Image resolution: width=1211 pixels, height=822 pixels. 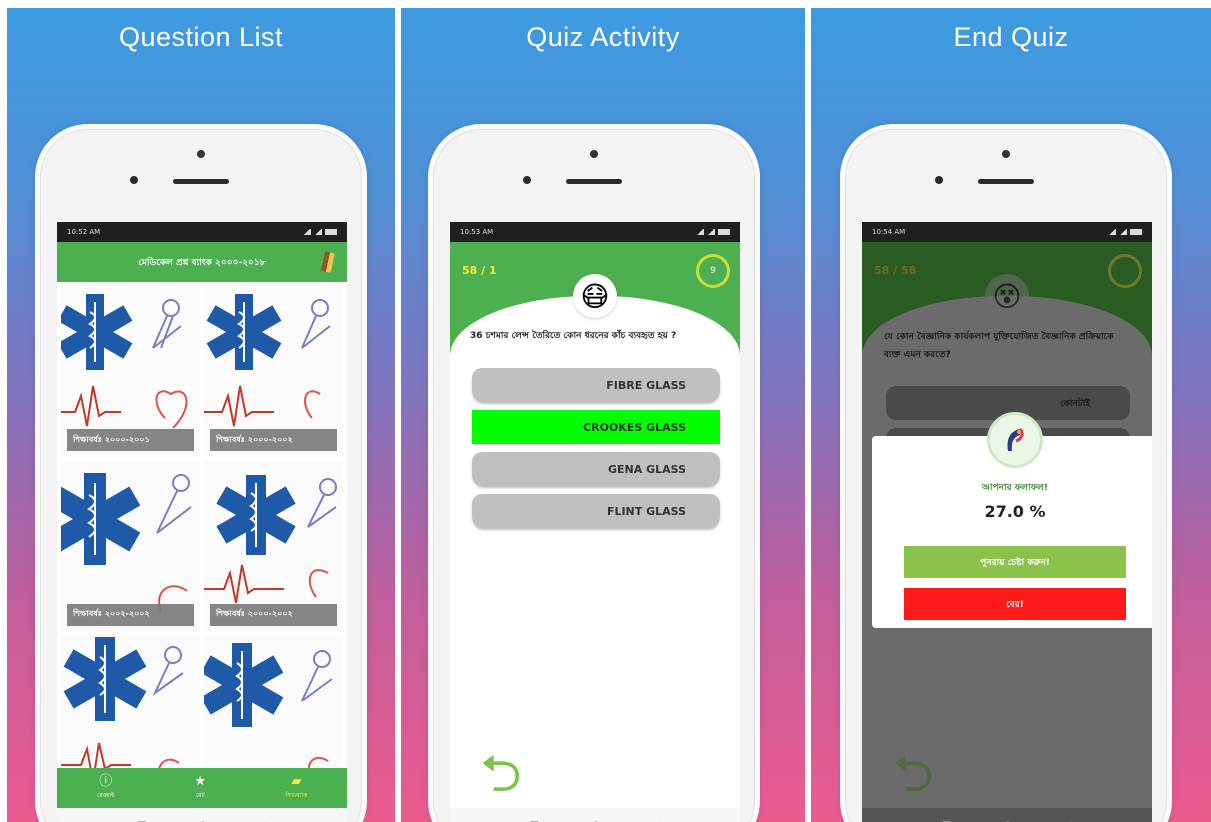 What do you see at coordinates (200, 781) in the screenshot?
I see `star-icon: ★` at bounding box center [200, 781].